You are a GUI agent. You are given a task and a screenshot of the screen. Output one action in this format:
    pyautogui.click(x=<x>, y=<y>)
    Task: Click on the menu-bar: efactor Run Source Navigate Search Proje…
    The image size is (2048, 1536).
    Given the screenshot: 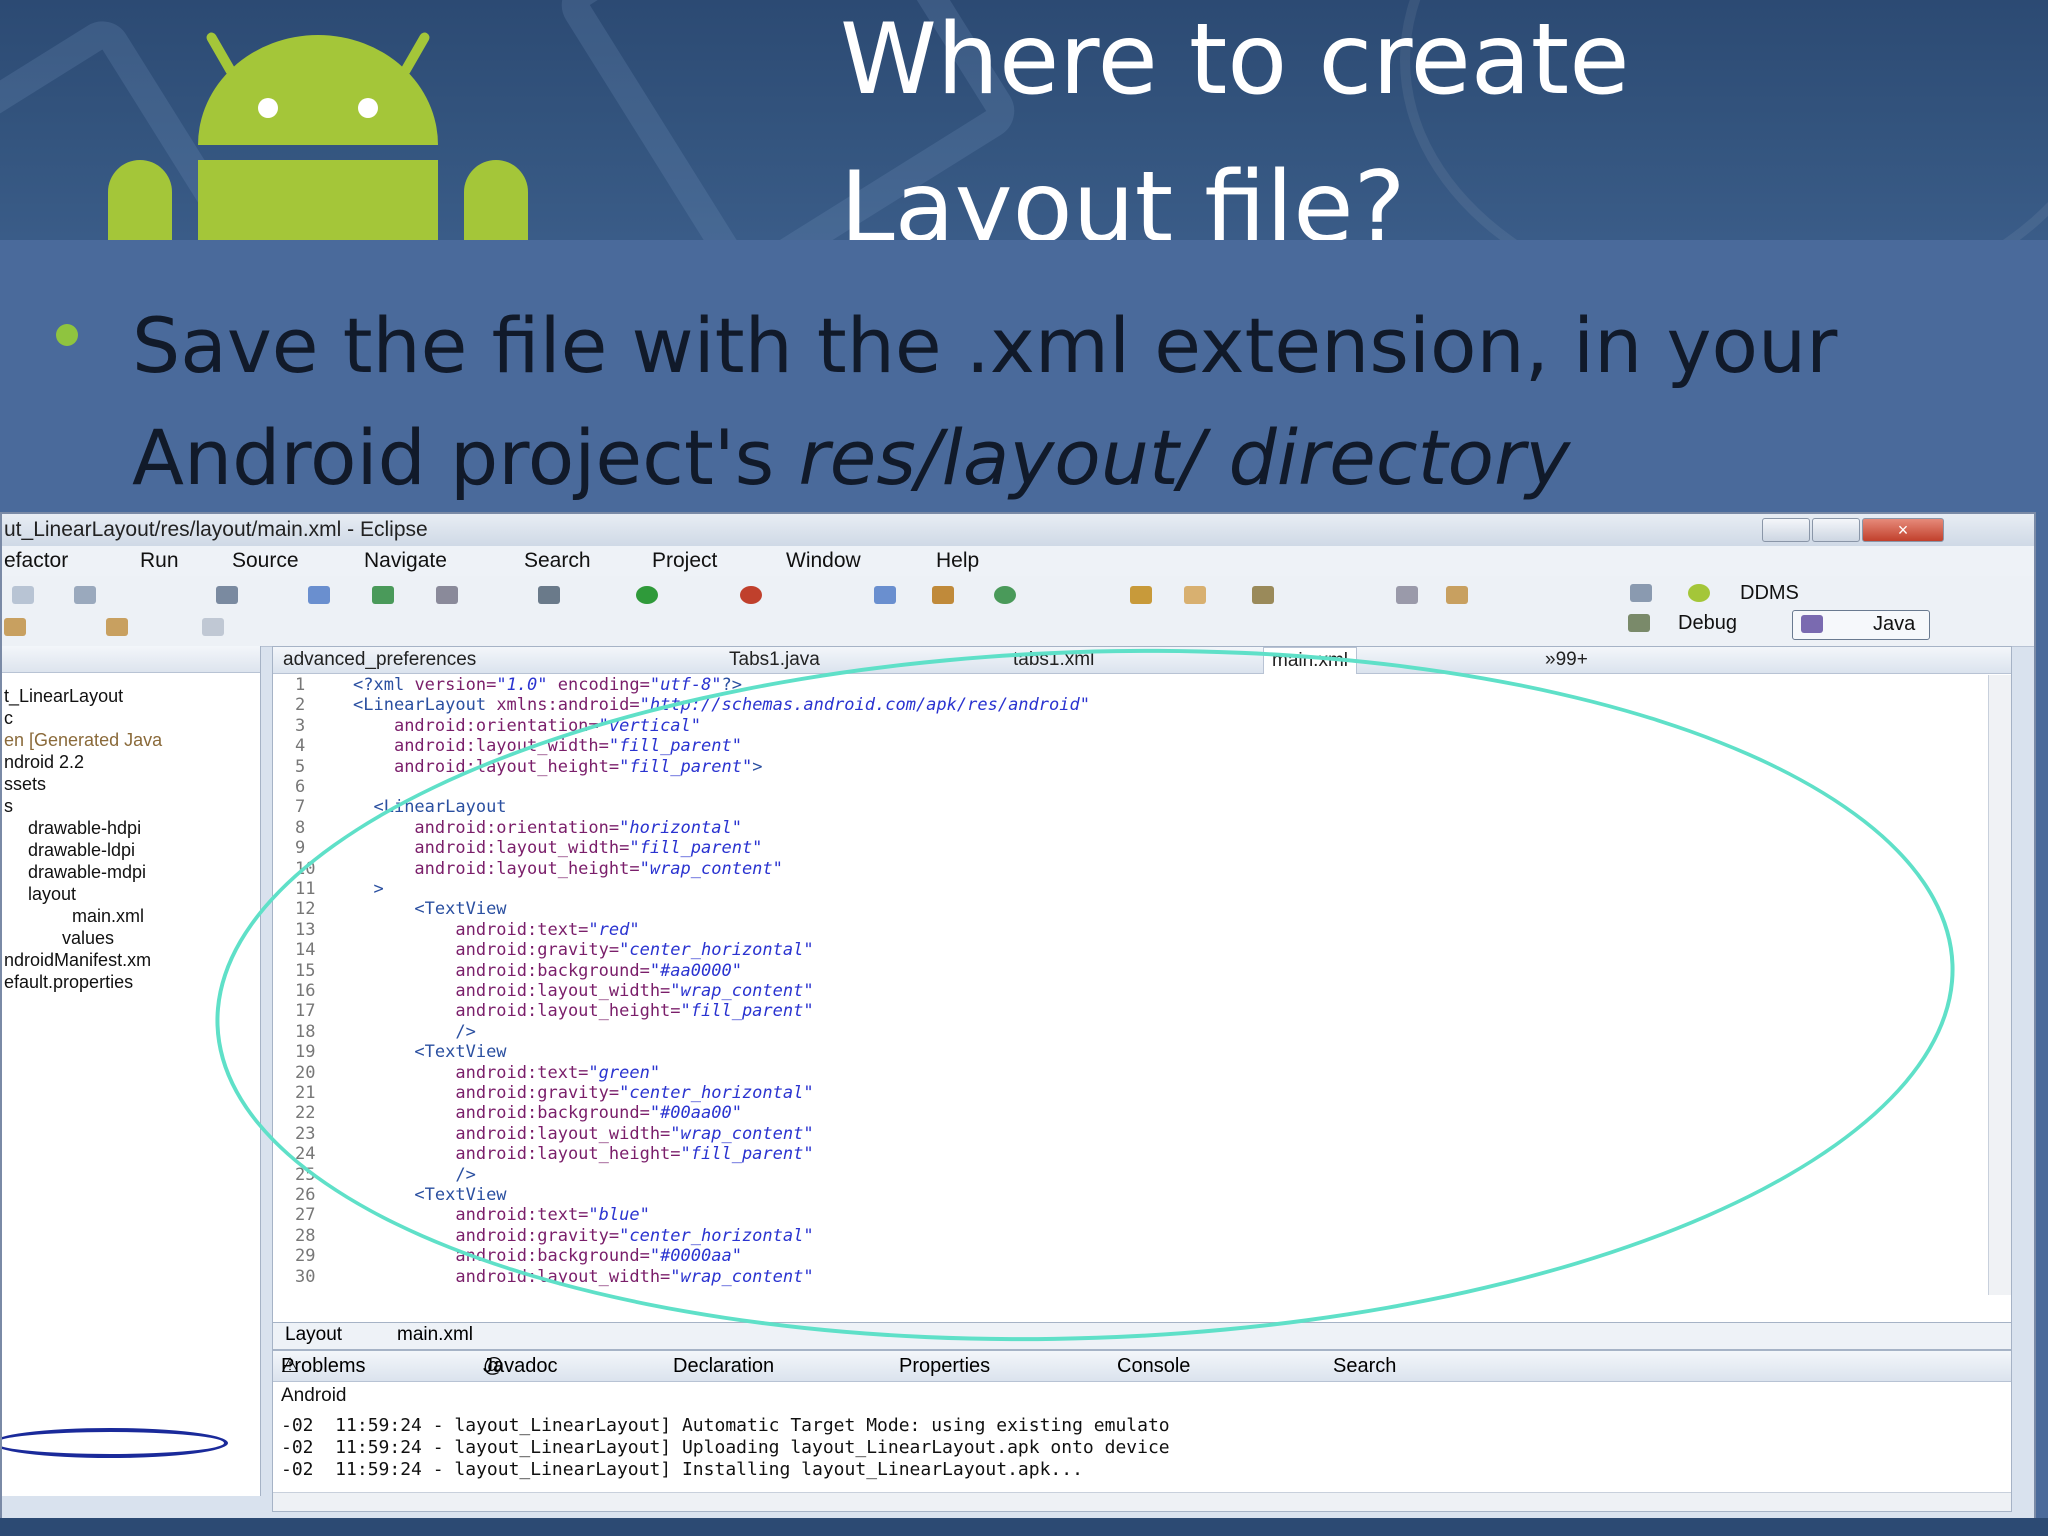 What is the action you would take?
    pyautogui.click(x=1018, y=561)
    